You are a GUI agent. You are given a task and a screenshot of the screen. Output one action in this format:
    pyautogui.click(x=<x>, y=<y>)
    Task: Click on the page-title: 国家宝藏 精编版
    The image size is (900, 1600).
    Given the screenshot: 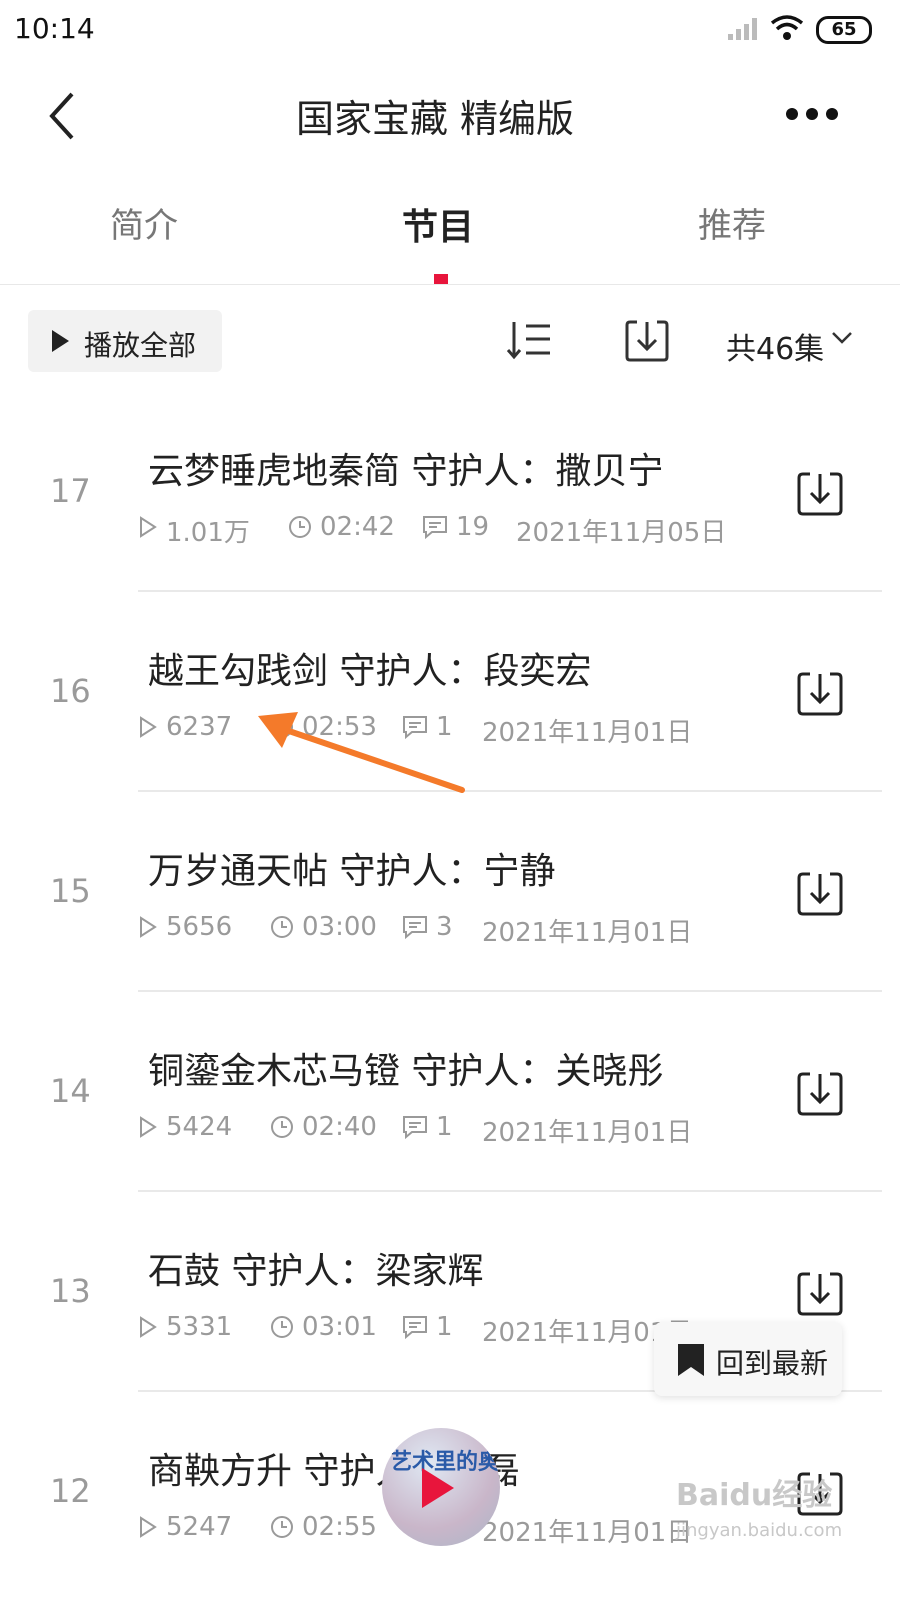 What is the action you would take?
    pyautogui.click(x=435, y=119)
    